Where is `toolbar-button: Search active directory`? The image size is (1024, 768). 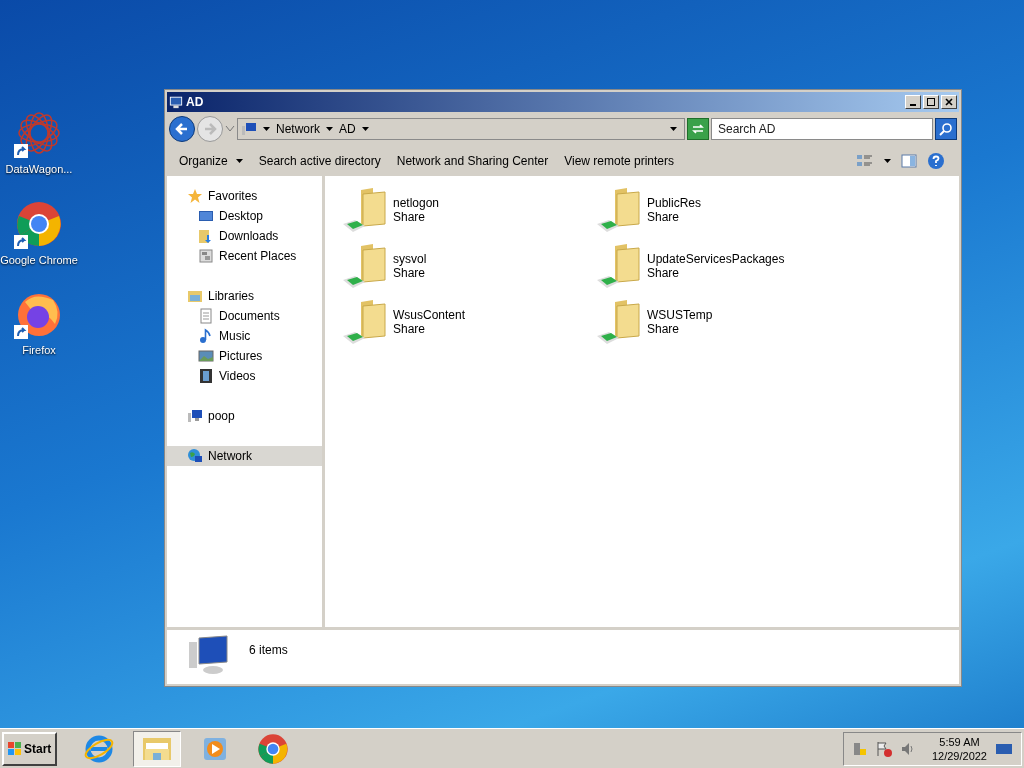
toolbar-button: Search active directory is located at coordinates (319, 161).